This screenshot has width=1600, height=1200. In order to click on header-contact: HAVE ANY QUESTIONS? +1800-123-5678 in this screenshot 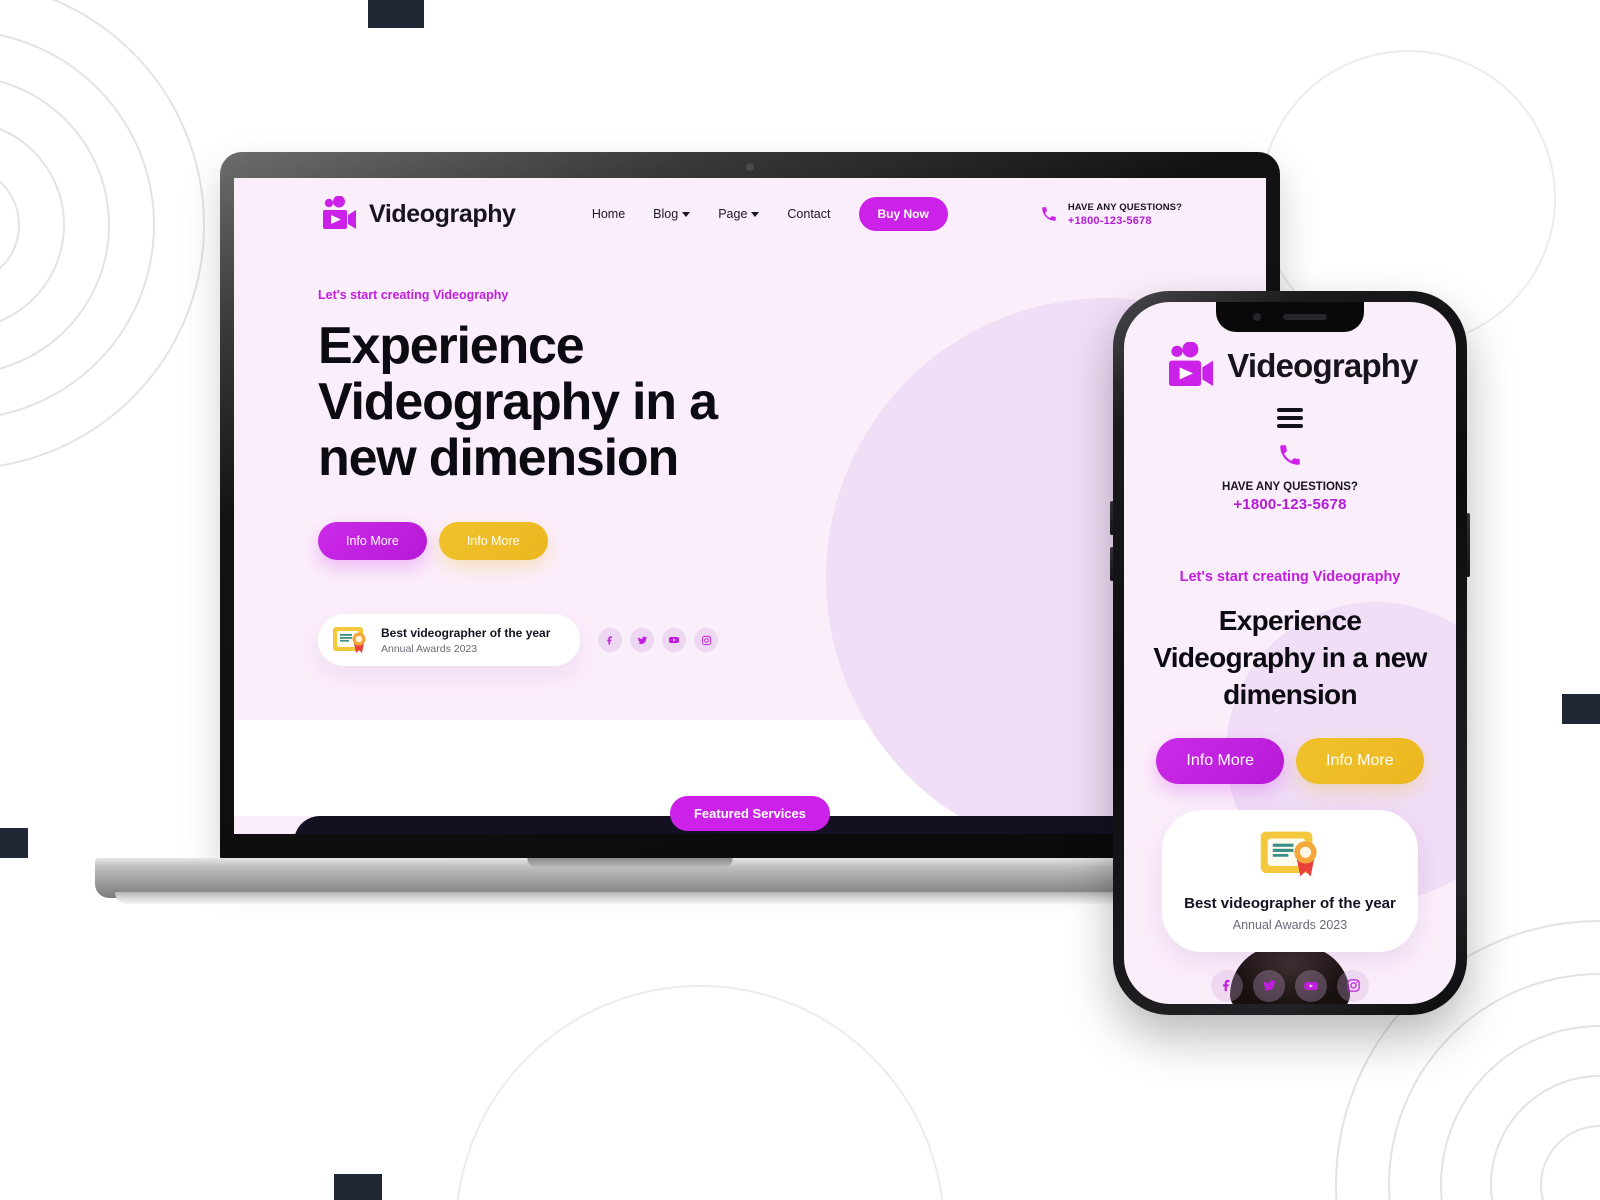, I will do `click(1111, 214)`.